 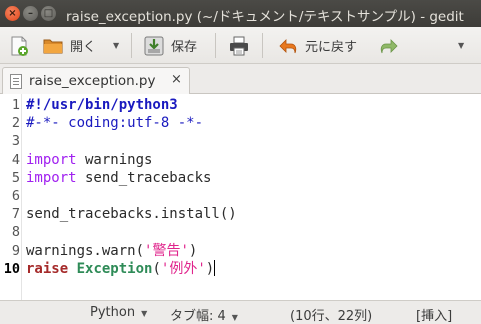 I want to click on line-number: 6, so click(x=15, y=196).